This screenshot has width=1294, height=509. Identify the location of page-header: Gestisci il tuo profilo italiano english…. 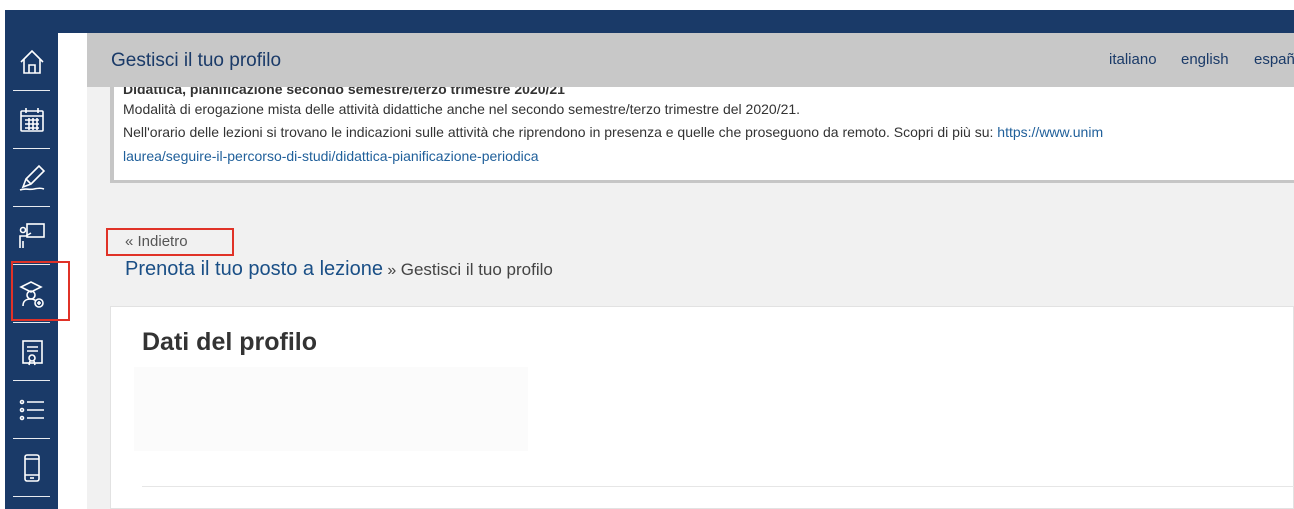
(690, 60).